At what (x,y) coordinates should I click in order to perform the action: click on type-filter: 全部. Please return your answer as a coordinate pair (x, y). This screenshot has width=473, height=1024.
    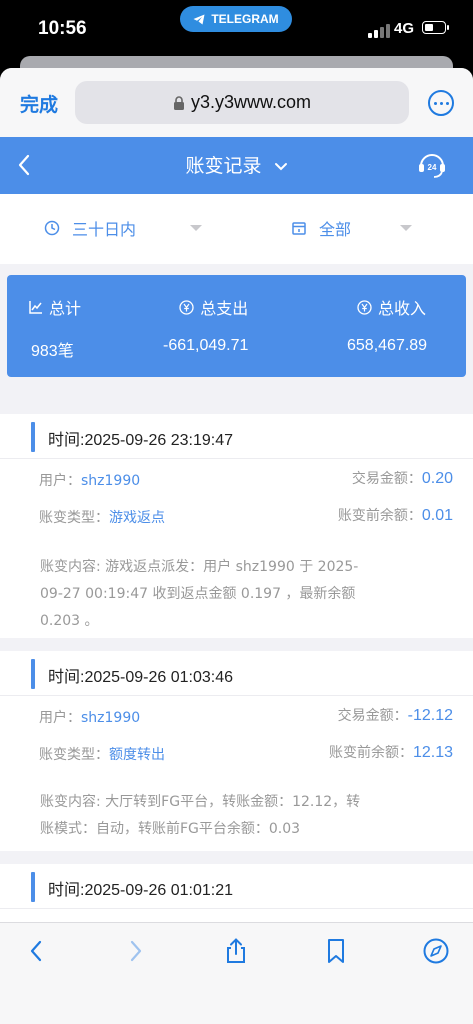
    Looking at the image, I should click on (321, 228).